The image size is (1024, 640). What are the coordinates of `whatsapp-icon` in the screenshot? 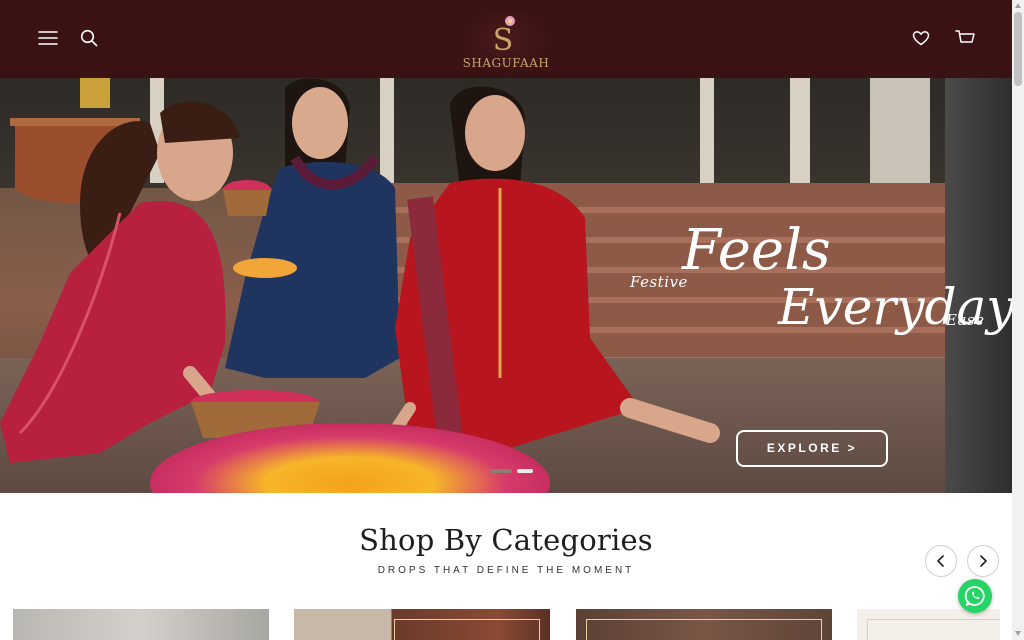 It's located at (974, 596).